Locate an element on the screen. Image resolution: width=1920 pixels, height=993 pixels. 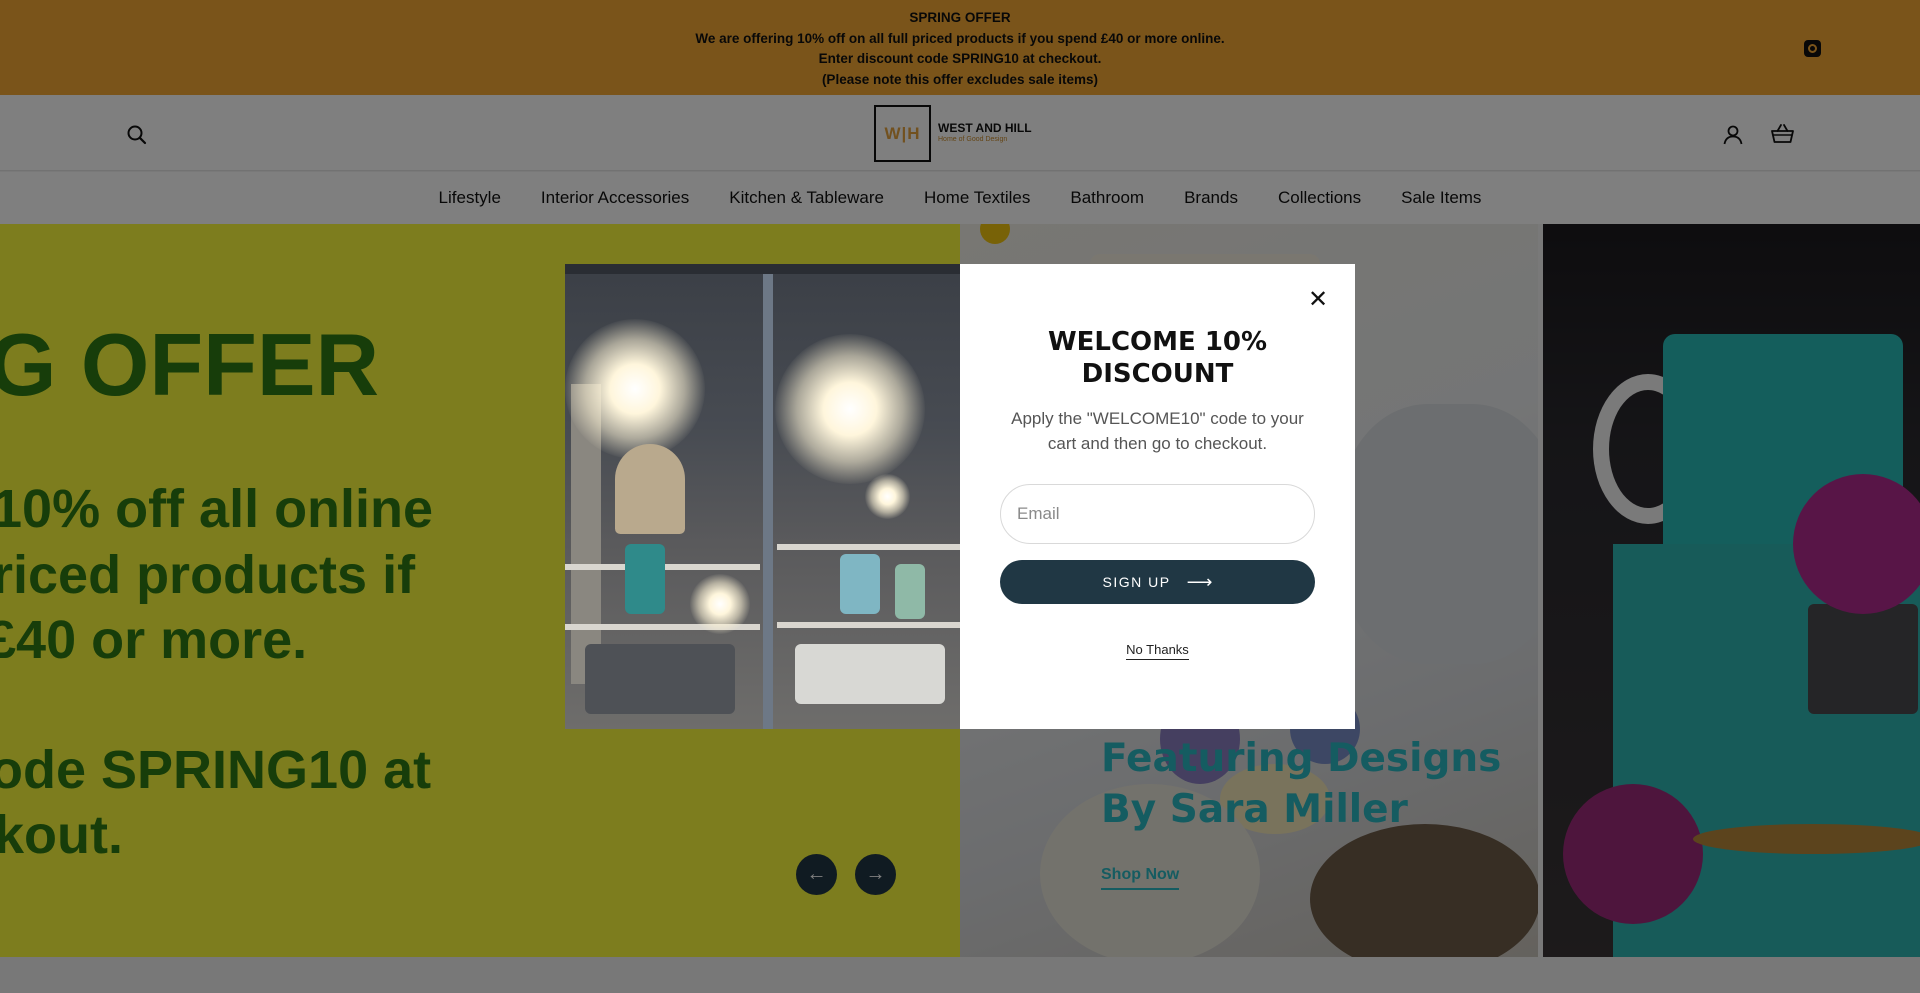
arrow-right-icon: ⟶ is located at coordinates (1199, 581).